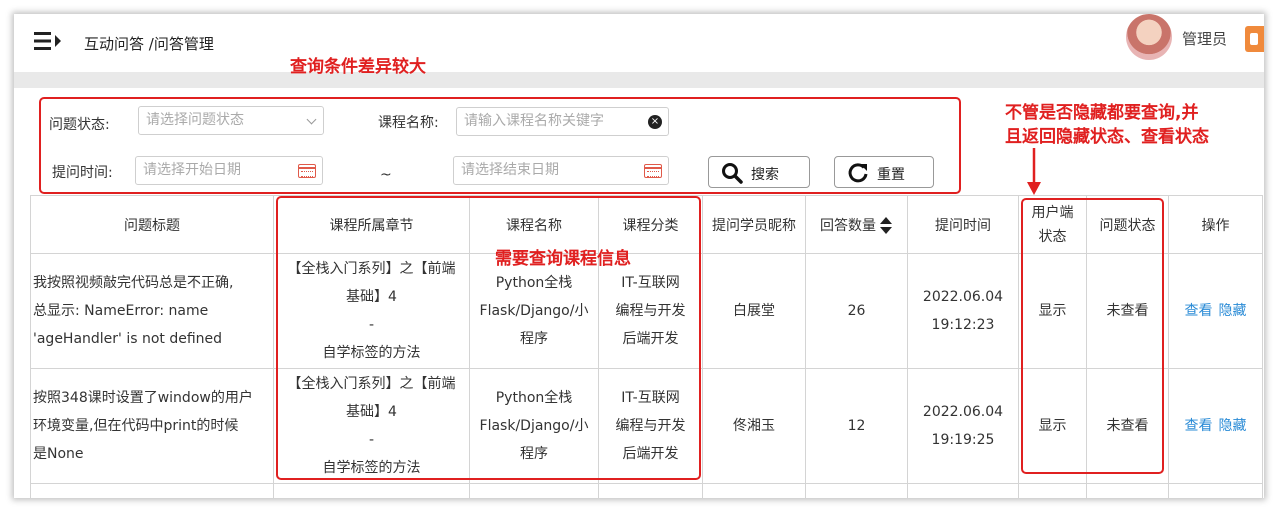 Image resolution: width=1278 pixels, height=508 pixels. What do you see at coordinates (58, 454) in the screenshot?
I see `title-line: 是None` at bounding box center [58, 454].